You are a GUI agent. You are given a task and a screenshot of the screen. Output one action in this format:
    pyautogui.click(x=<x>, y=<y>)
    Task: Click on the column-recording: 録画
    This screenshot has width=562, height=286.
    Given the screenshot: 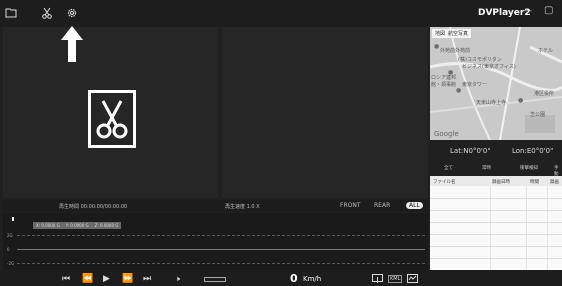 What is the action you would take?
    pyautogui.click(x=554, y=182)
    